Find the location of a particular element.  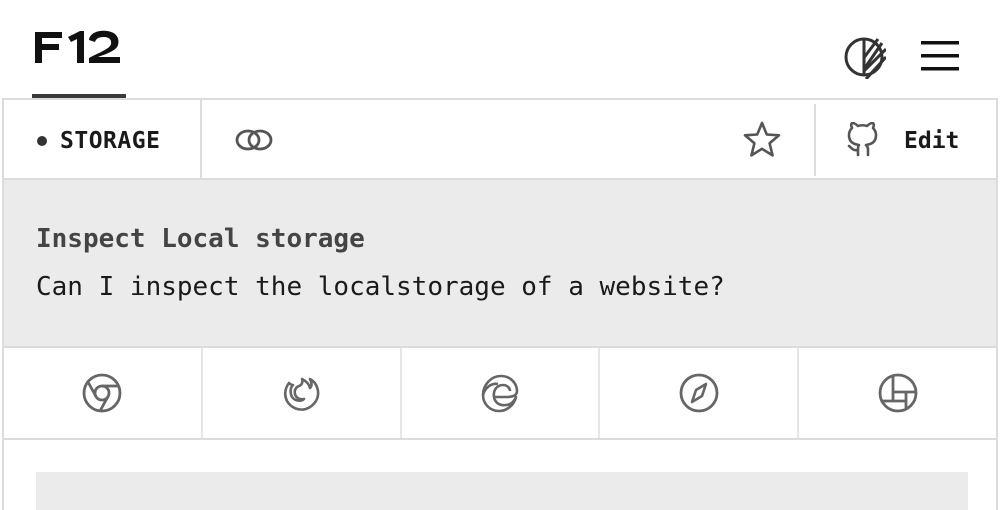

polypane-icon is located at coordinates (897, 393).